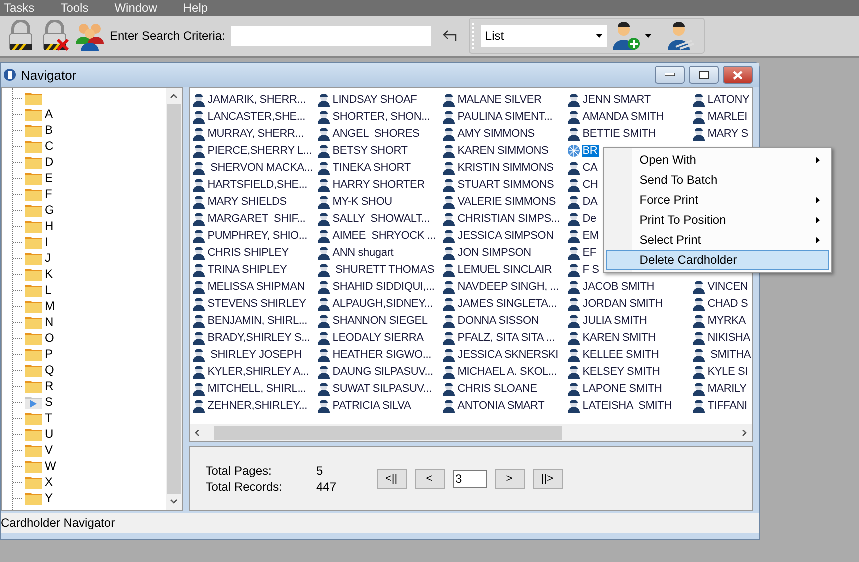 This screenshot has height=562, width=859. What do you see at coordinates (49, 75) in the screenshot?
I see `window-title: Navigator` at bounding box center [49, 75].